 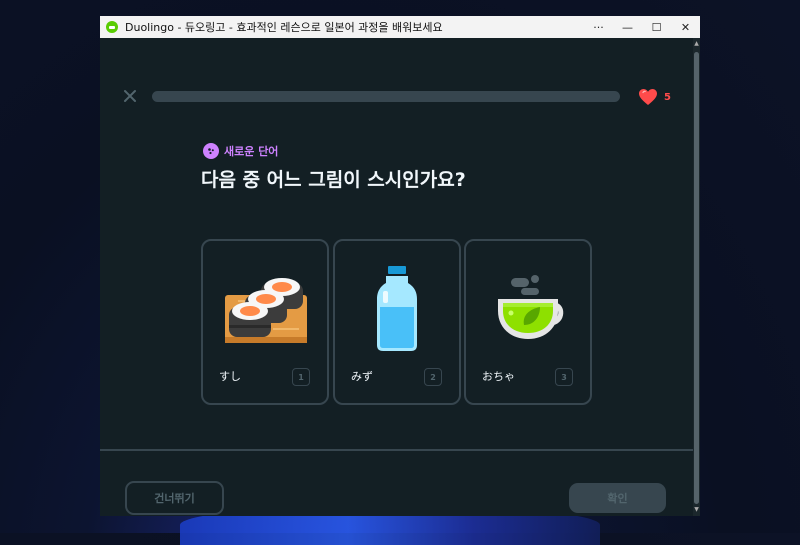 What do you see at coordinates (396, 450) in the screenshot?
I see `footer-divider` at bounding box center [396, 450].